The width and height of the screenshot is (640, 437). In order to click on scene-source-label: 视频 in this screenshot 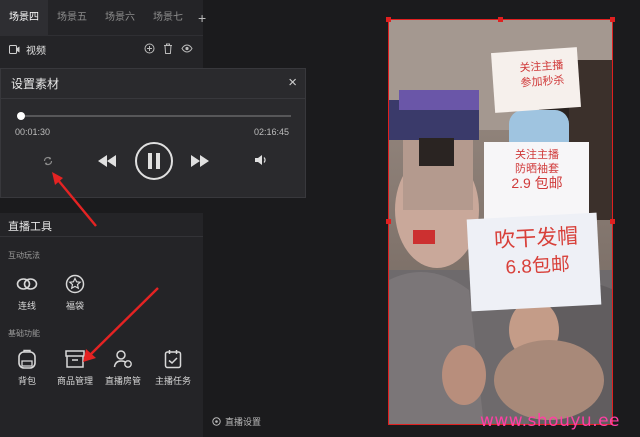, I will do `click(36, 51)`.